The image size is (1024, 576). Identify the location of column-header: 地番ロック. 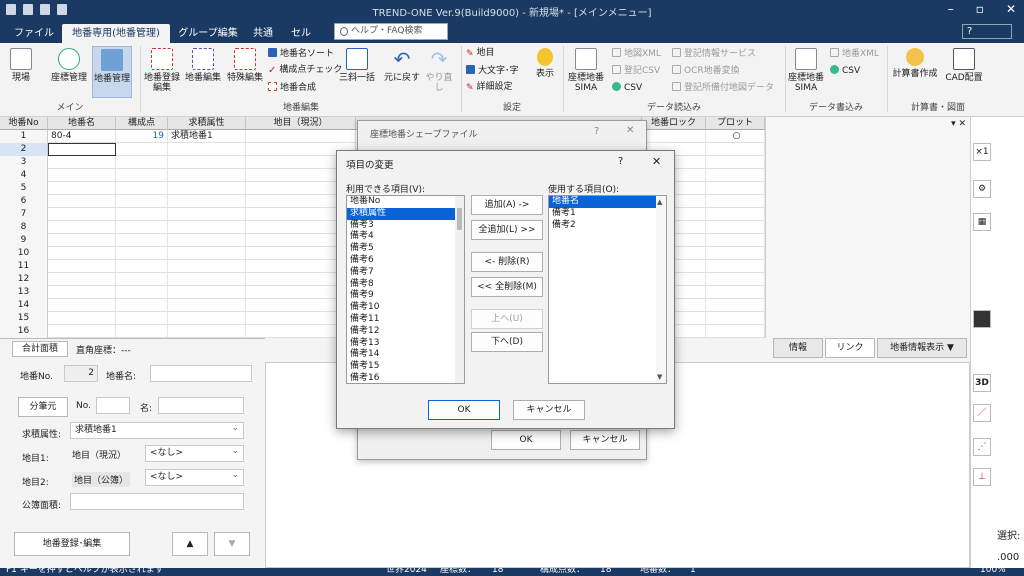
(674, 123).